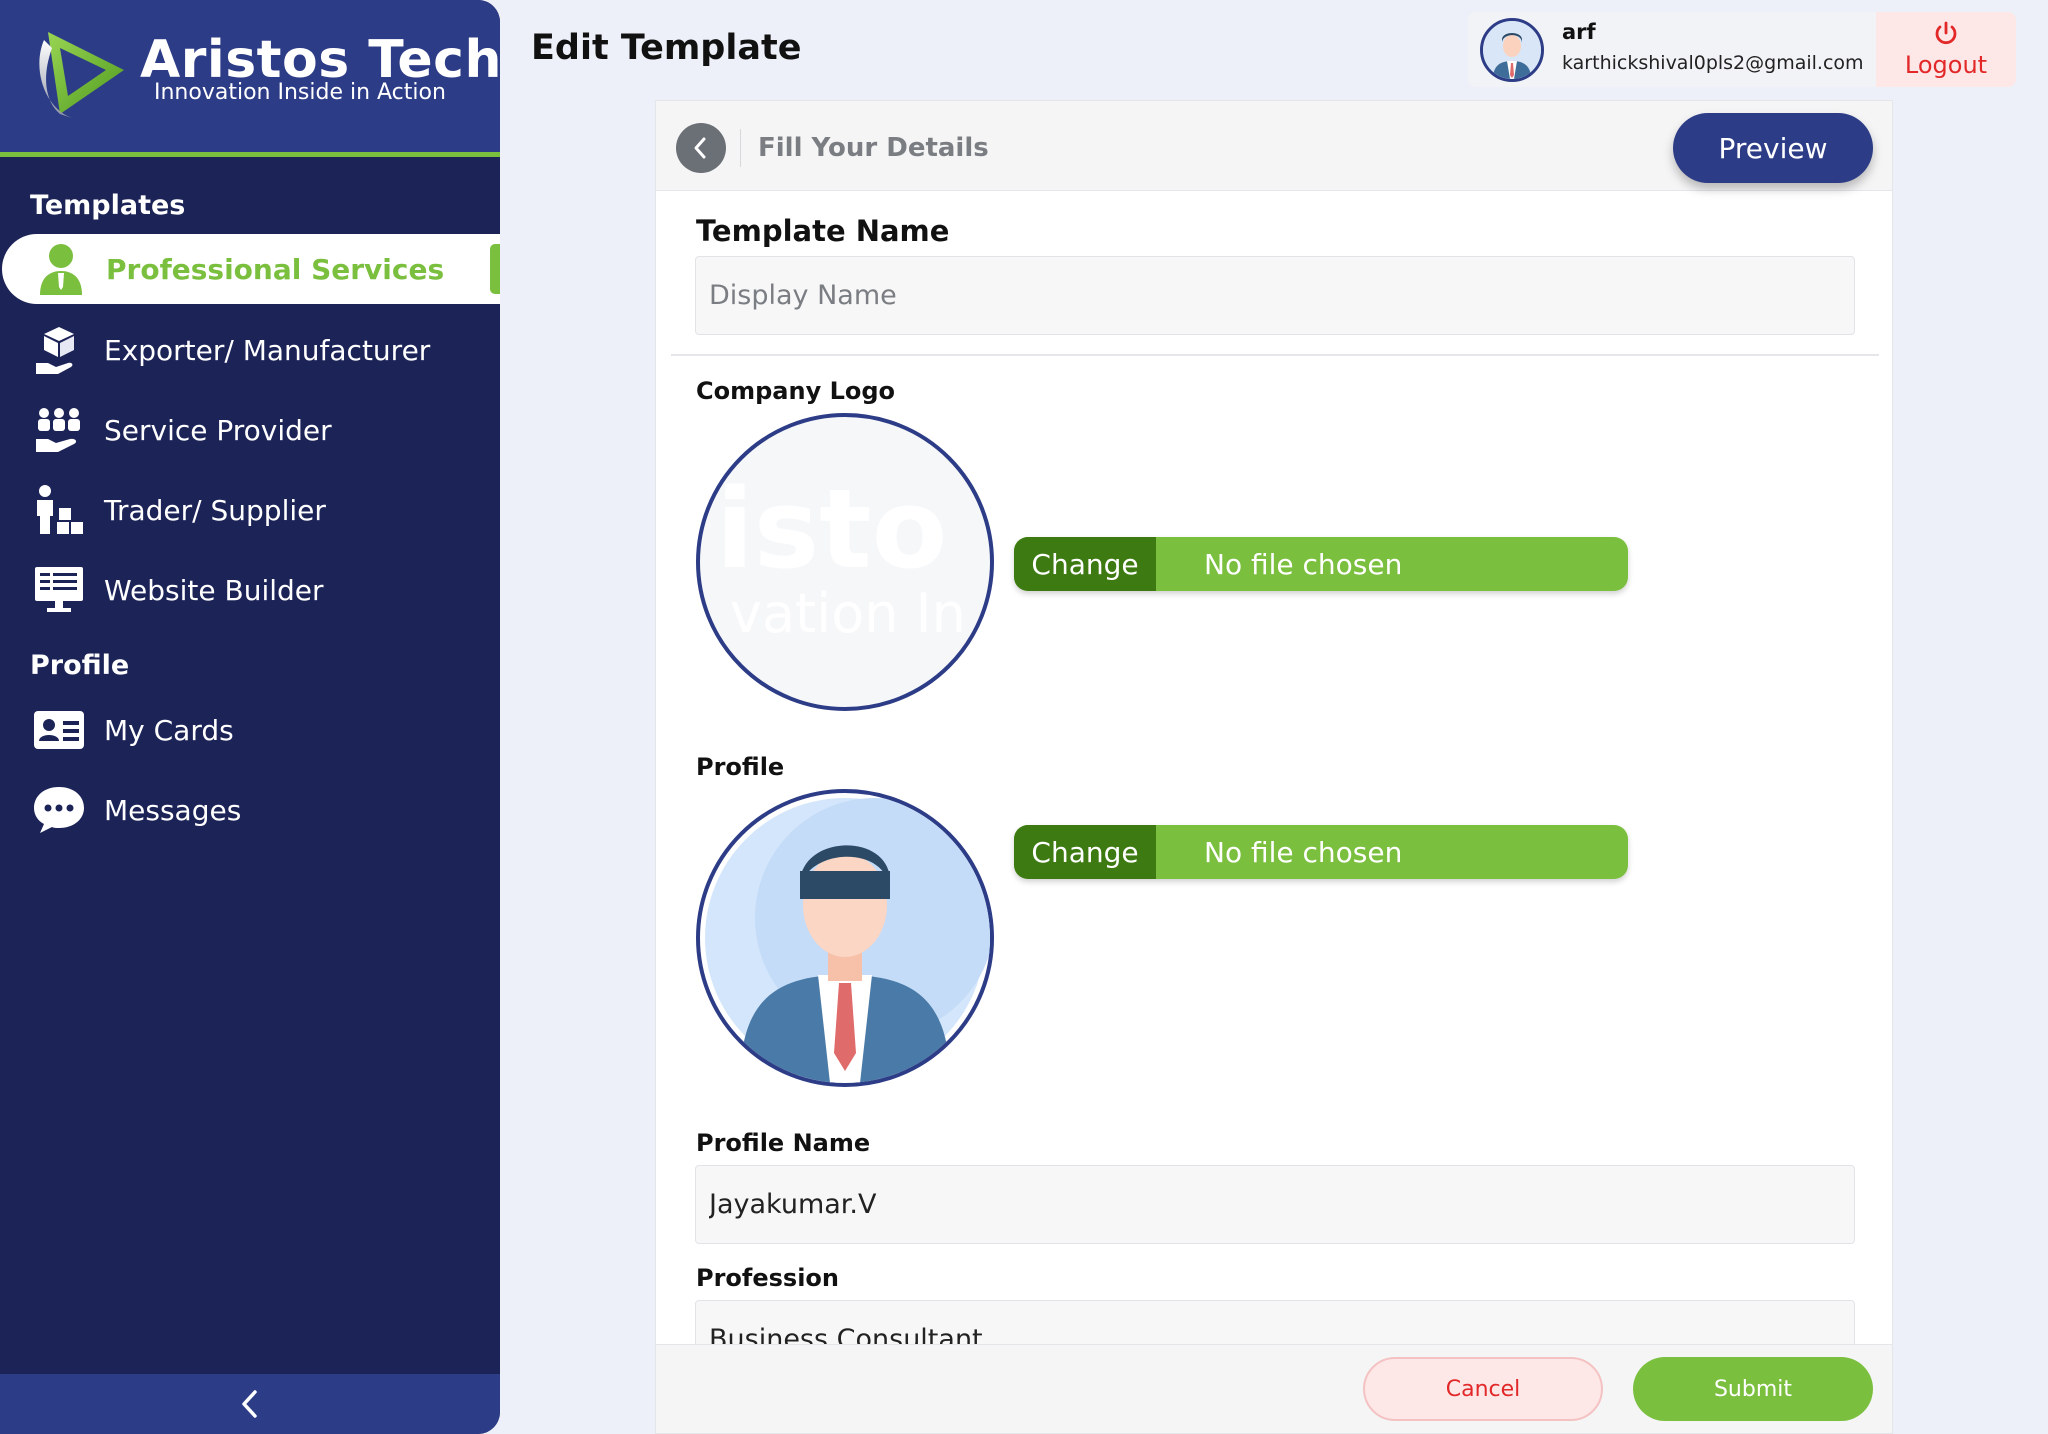 The width and height of the screenshot is (2048, 1434). I want to click on boxes-hand-icon, so click(59, 350).